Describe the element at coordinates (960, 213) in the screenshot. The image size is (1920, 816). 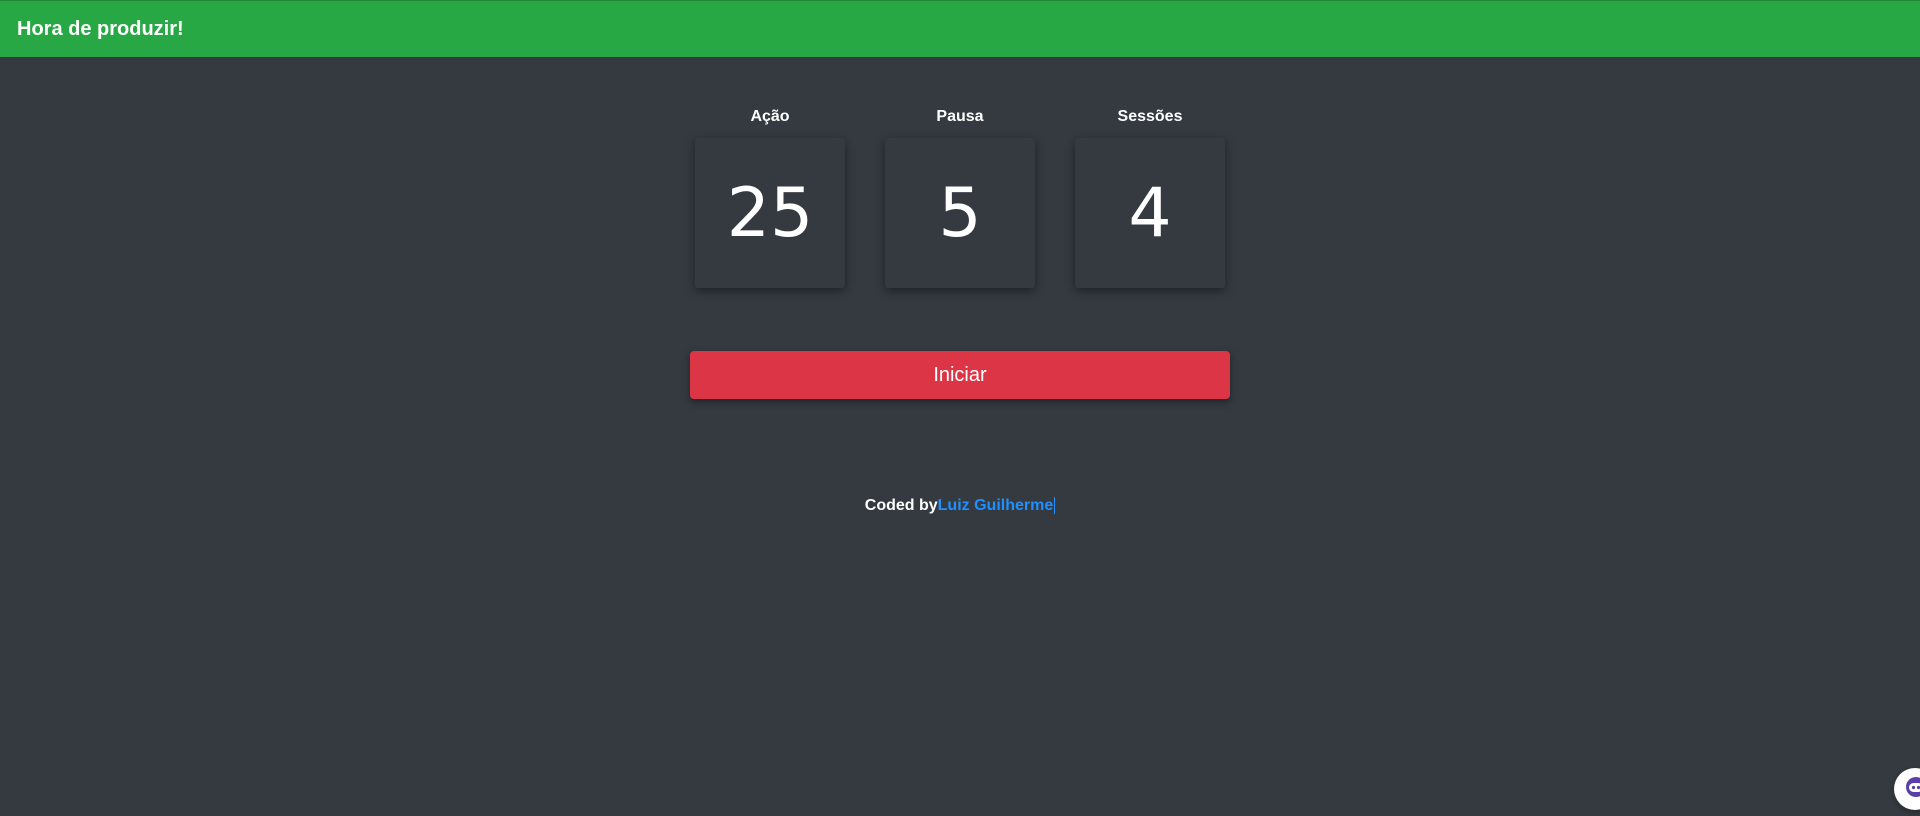
I see `timer-pause-value: 5` at that location.